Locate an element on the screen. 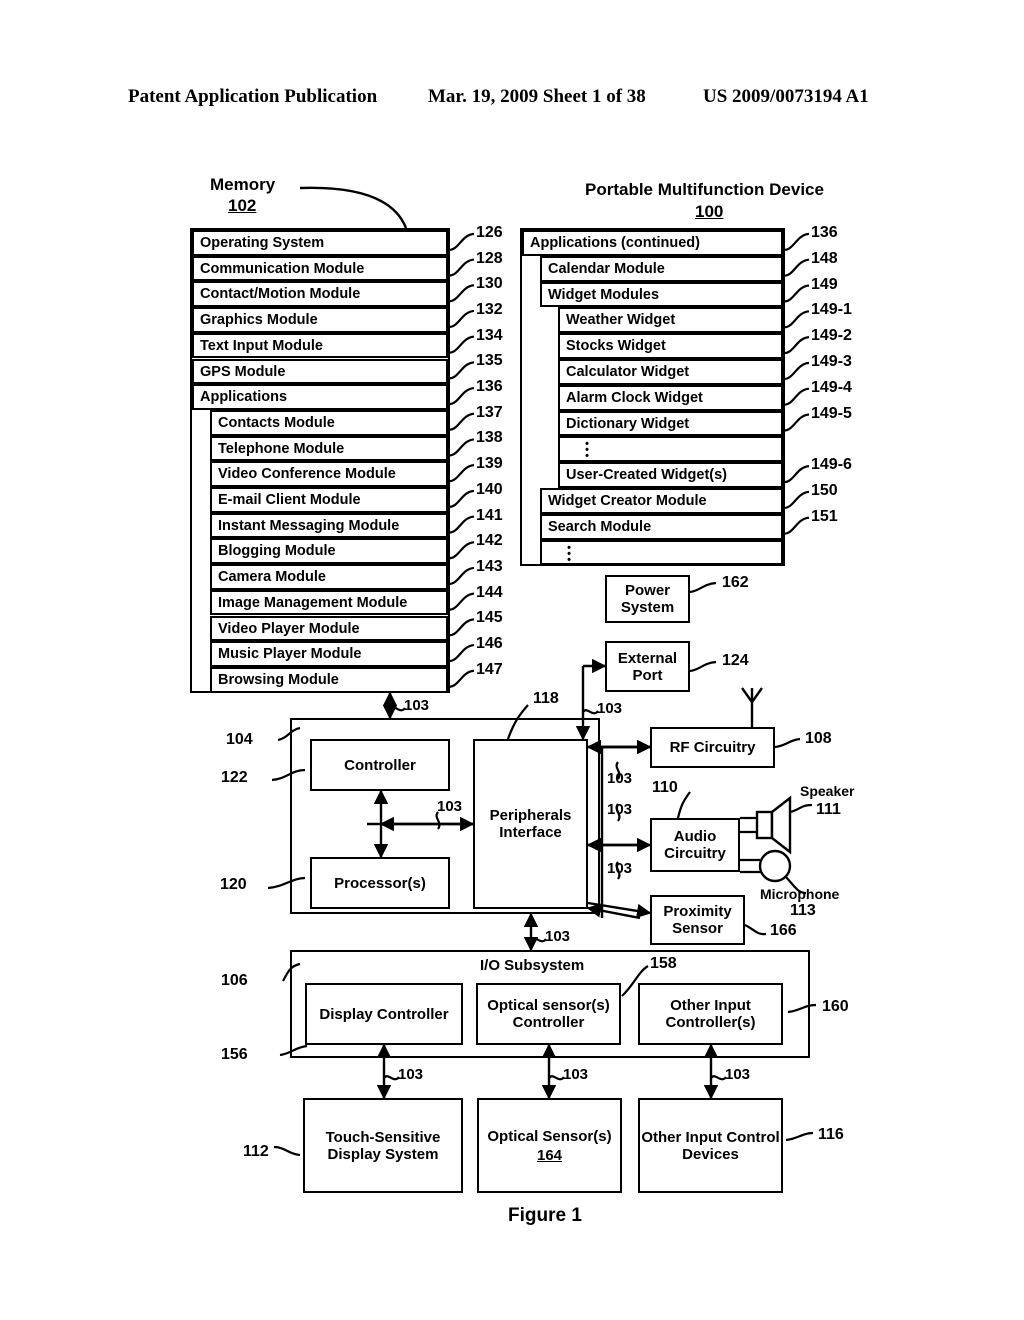 This screenshot has height=1320, width=1024. bus-label-103-e: 103 is located at coordinates (576, 1074).